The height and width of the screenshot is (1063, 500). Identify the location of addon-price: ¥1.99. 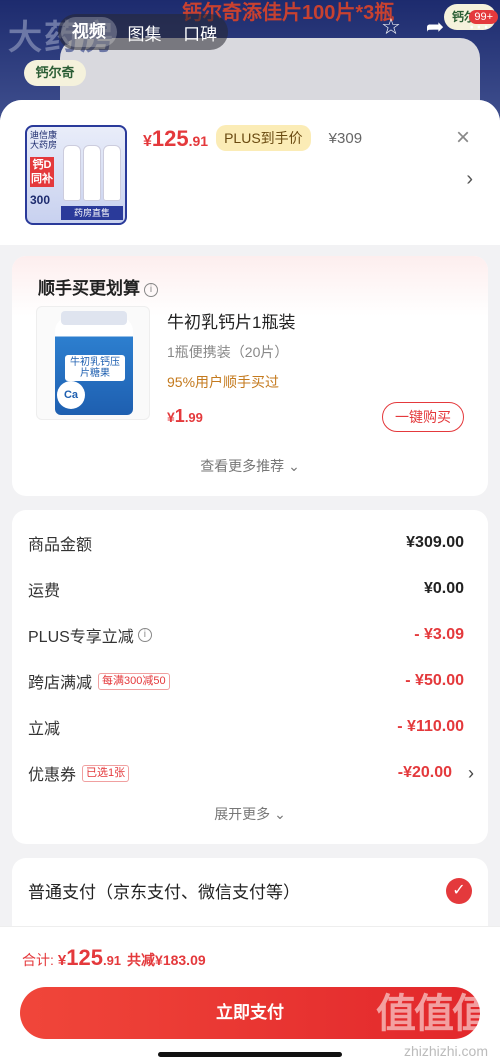
(185, 416).